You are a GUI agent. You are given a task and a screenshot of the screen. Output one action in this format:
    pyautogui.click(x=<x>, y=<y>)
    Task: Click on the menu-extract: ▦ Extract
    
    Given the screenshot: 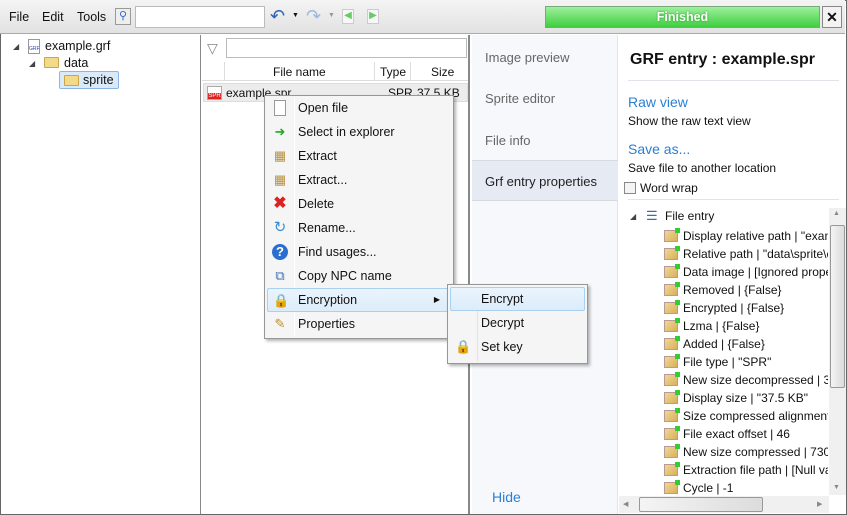 What is the action you would take?
    pyautogui.click(x=359, y=156)
    